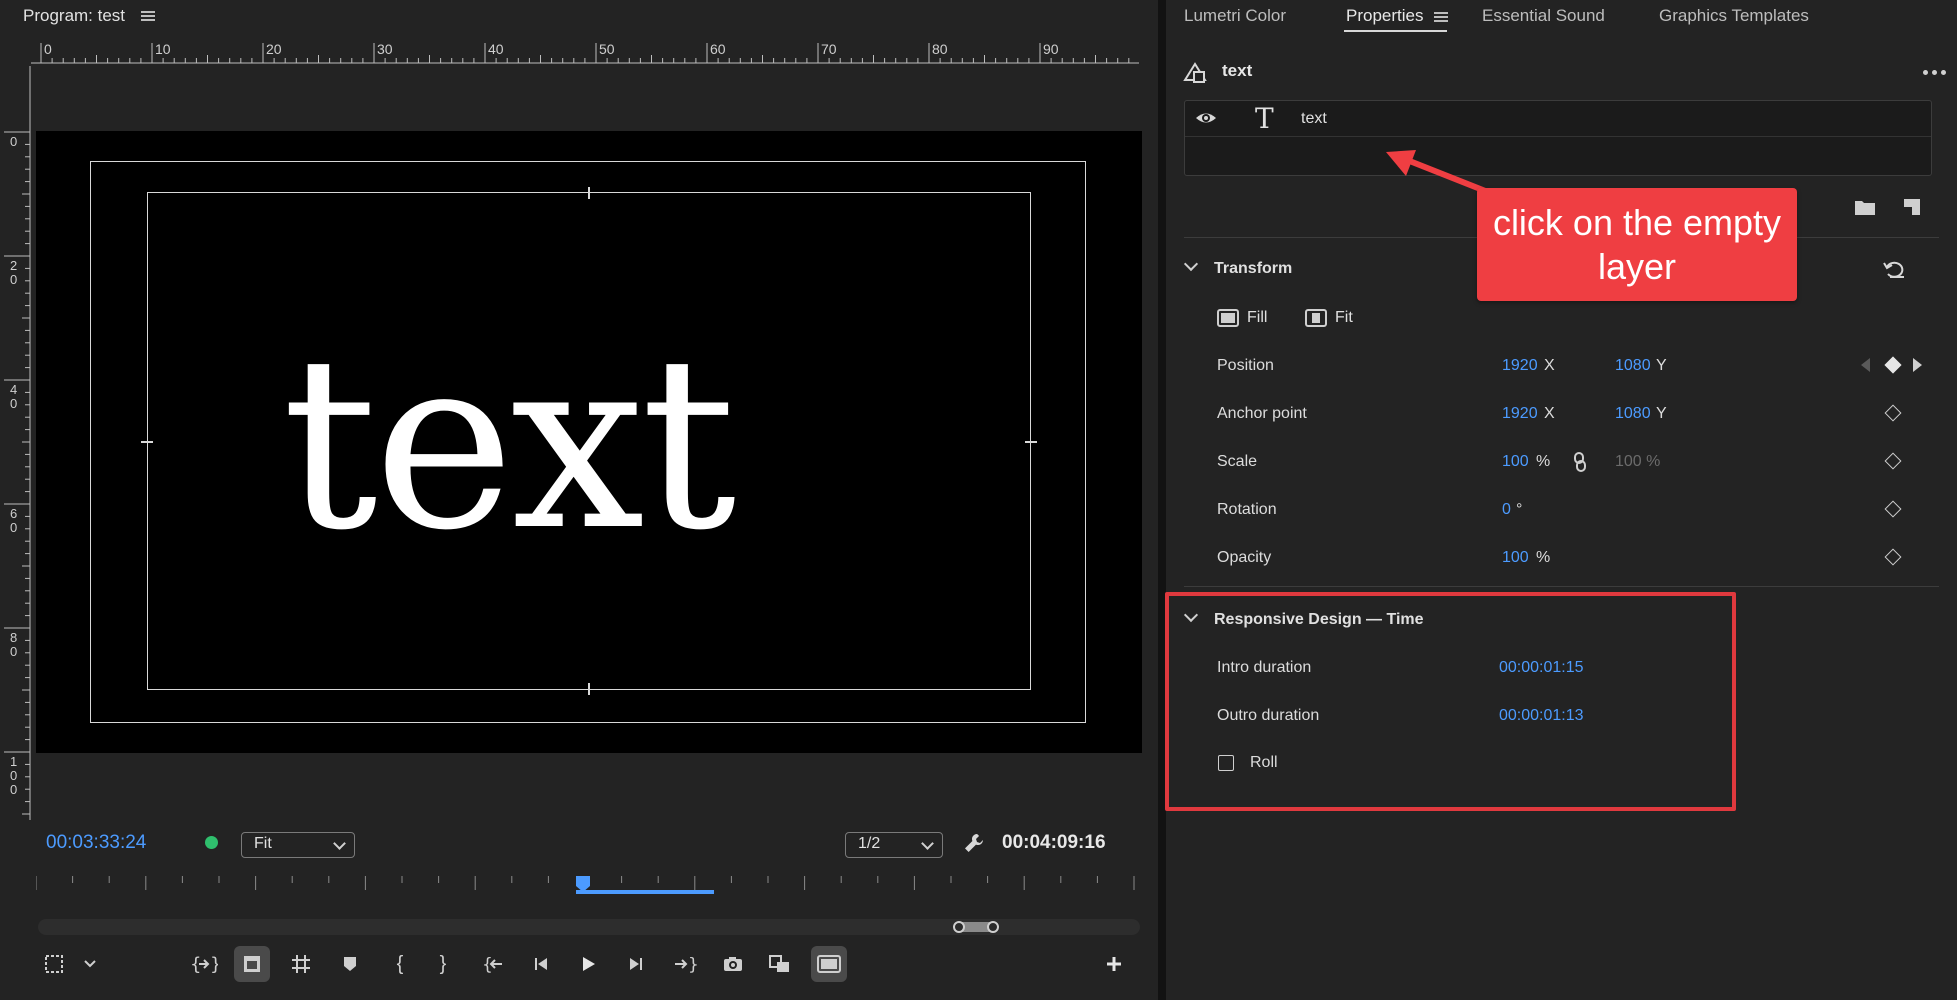 Image resolution: width=1957 pixels, height=1000 pixels. I want to click on tab-menu-icon, so click(1441, 17).